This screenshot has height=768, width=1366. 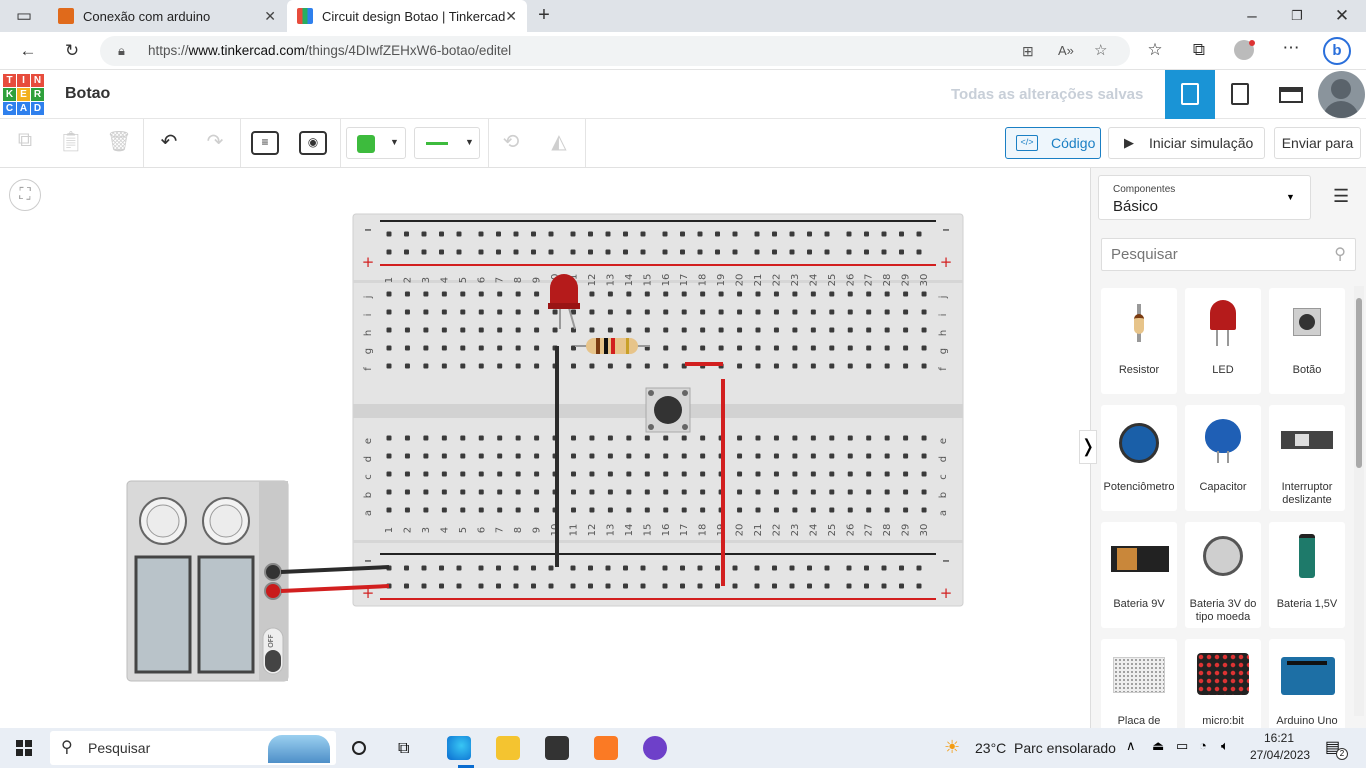 I want to click on send-to-button: Enviar para, so click(x=1317, y=143).